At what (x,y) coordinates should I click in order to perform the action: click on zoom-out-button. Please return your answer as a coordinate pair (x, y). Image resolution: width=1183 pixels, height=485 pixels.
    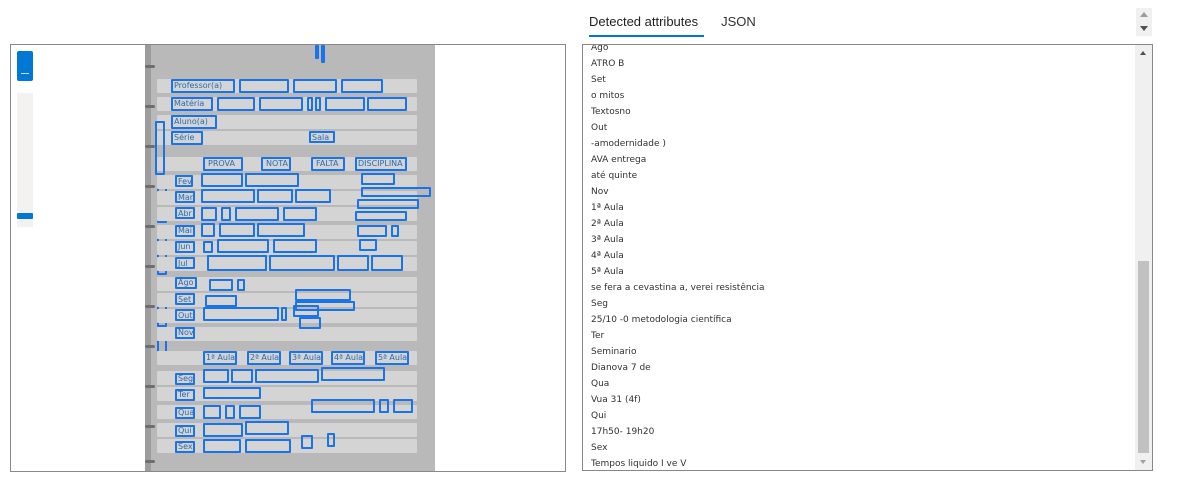
    Looking at the image, I should click on (25, 66).